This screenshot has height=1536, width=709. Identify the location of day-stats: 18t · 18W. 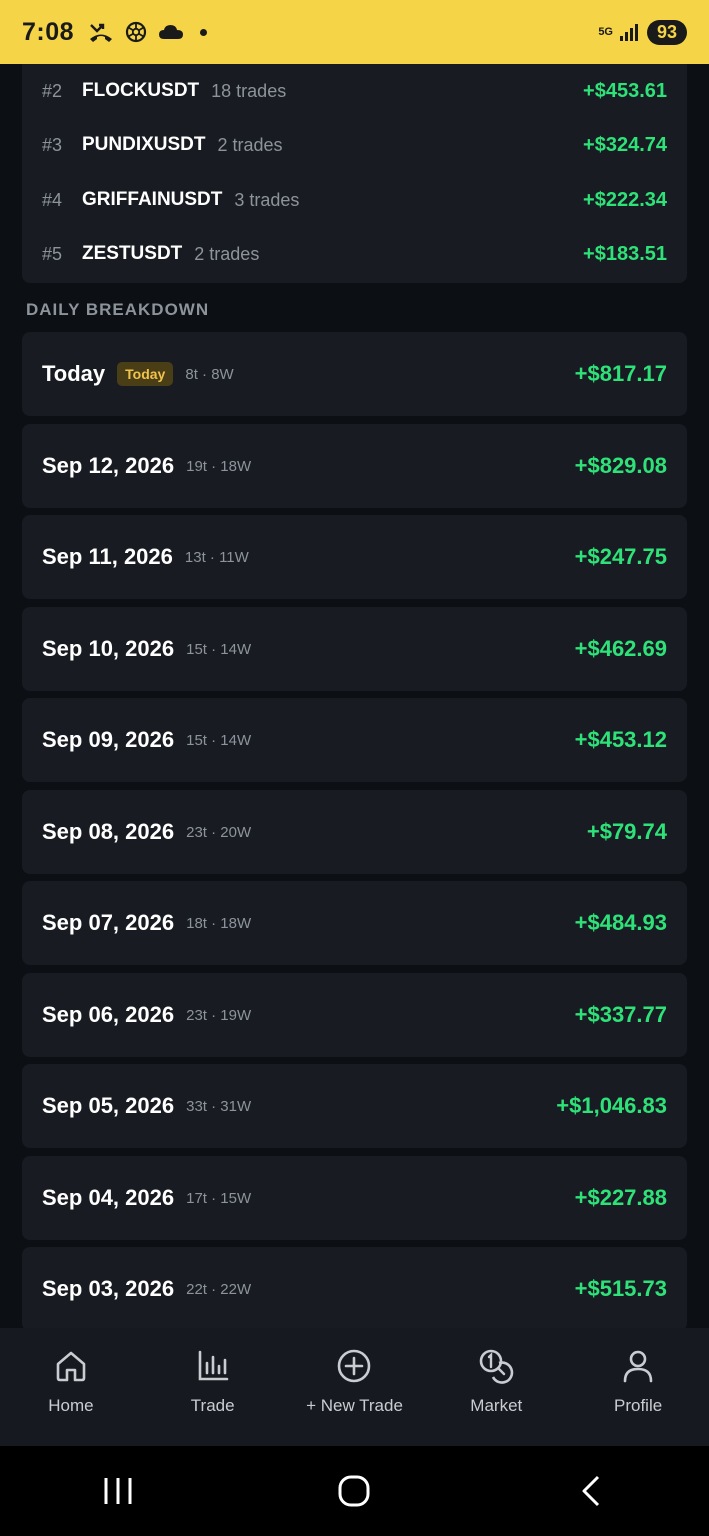
(219, 923).